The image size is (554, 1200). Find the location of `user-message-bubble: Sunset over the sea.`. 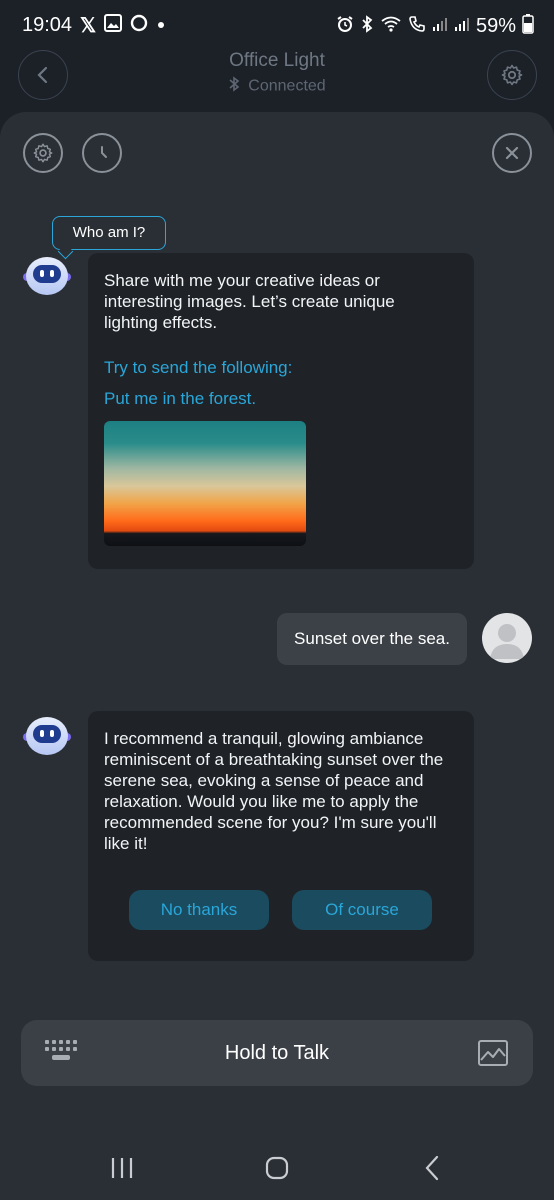

user-message-bubble: Sunset over the sea. is located at coordinates (372, 639).